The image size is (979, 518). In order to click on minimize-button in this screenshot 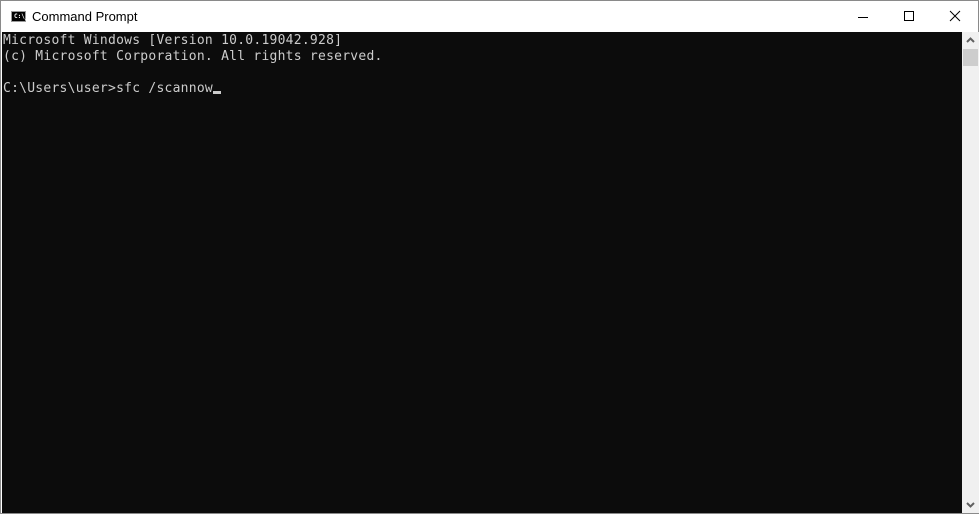, I will do `click(863, 16)`.